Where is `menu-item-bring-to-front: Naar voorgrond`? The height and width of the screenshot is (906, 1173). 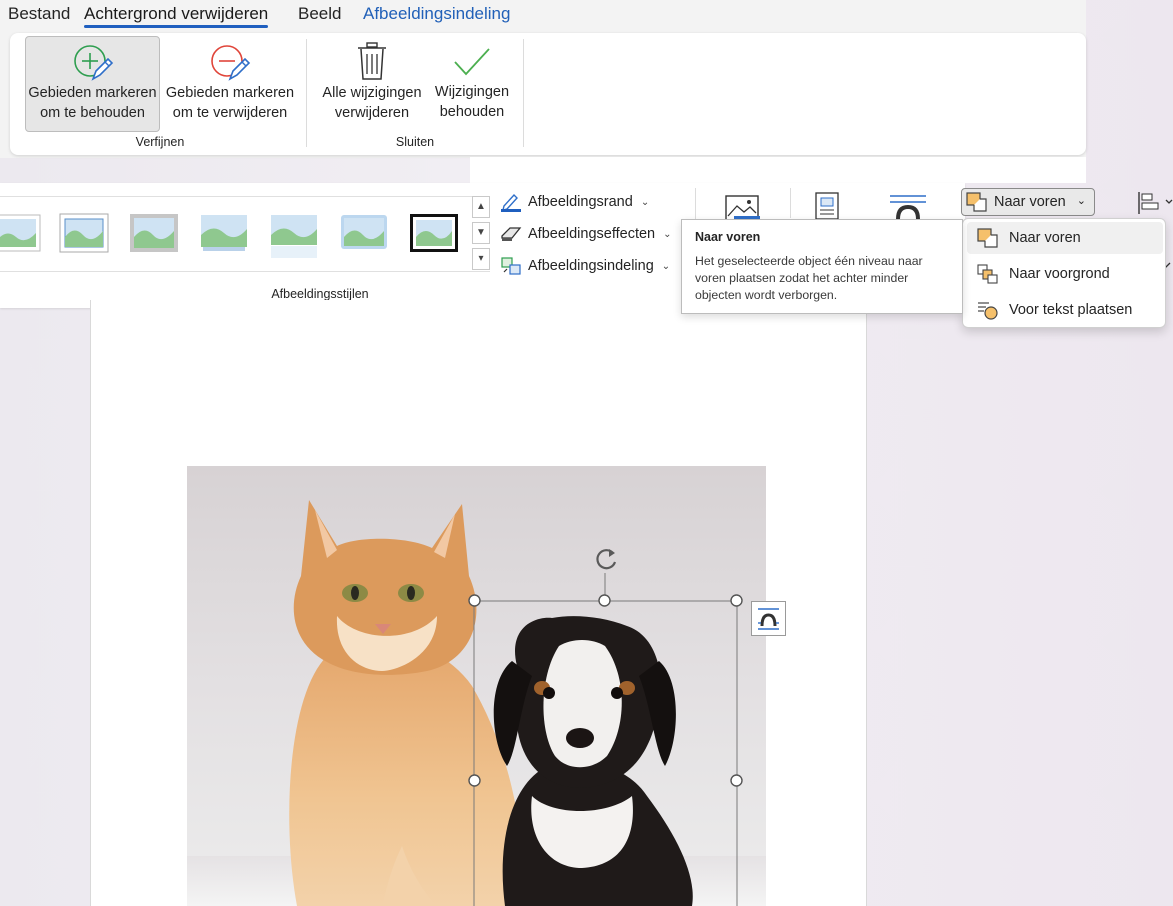 menu-item-bring-to-front: Naar voorgrond is located at coordinates (1065, 274).